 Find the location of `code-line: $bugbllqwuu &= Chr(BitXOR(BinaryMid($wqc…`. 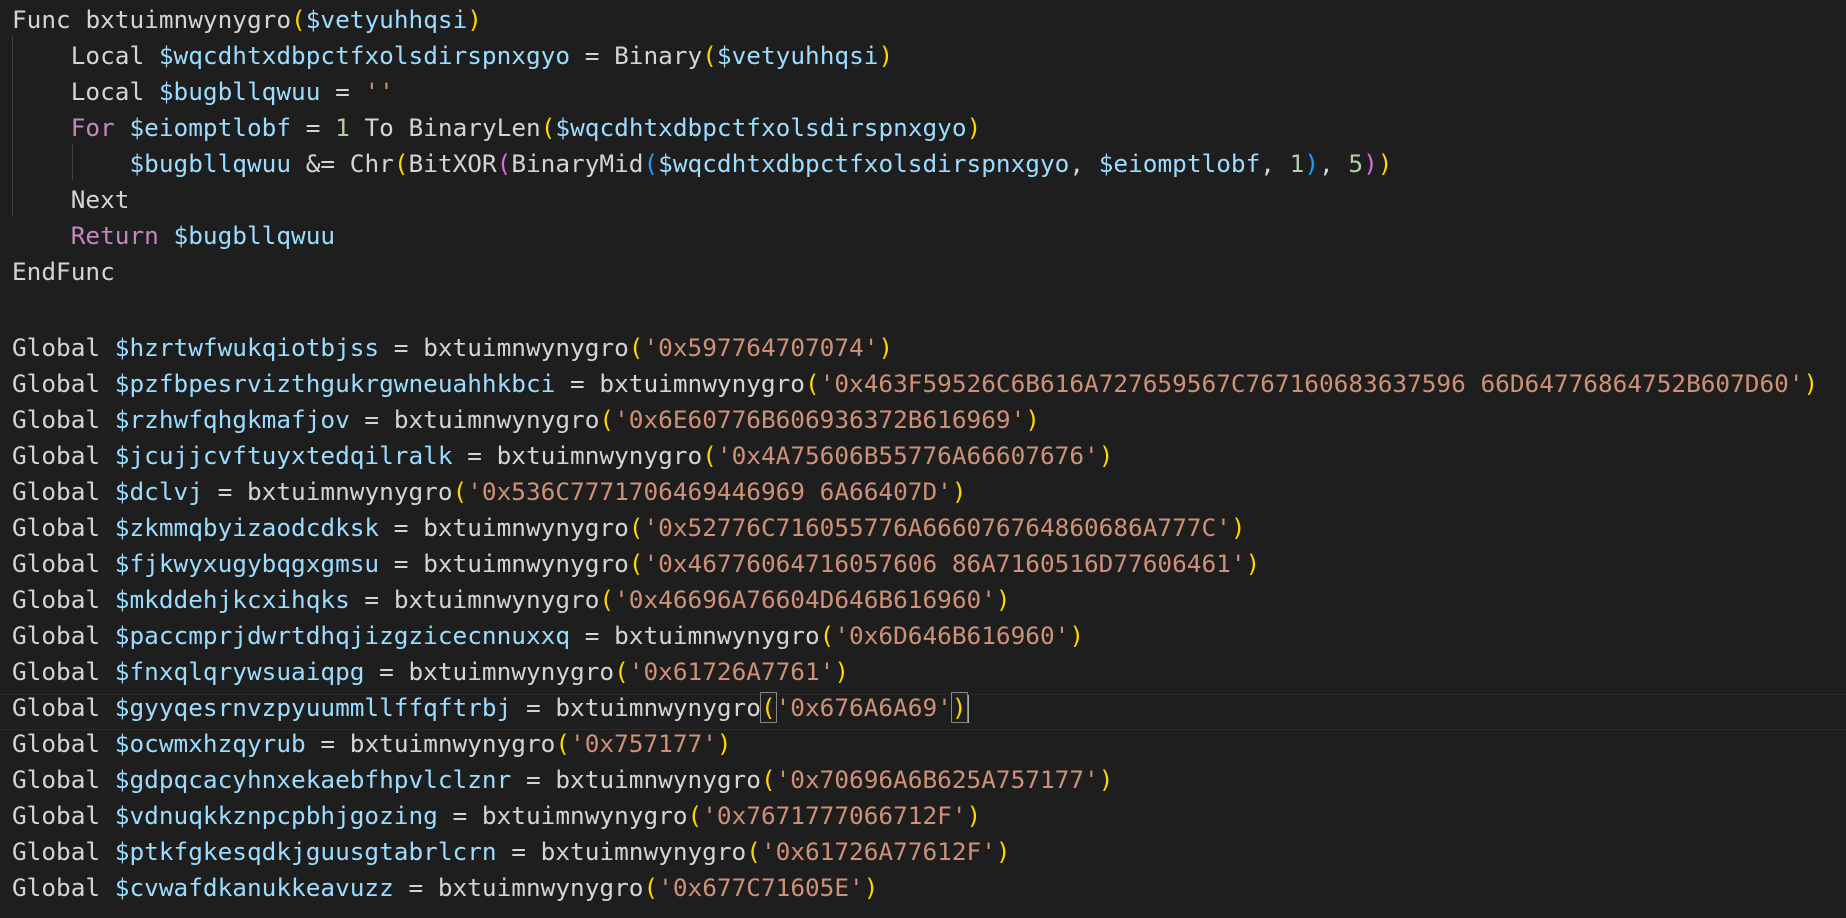

code-line: $bugbllqwuu &= Chr(BitXOR(BinaryMid($wqc… is located at coordinates (702, 164).